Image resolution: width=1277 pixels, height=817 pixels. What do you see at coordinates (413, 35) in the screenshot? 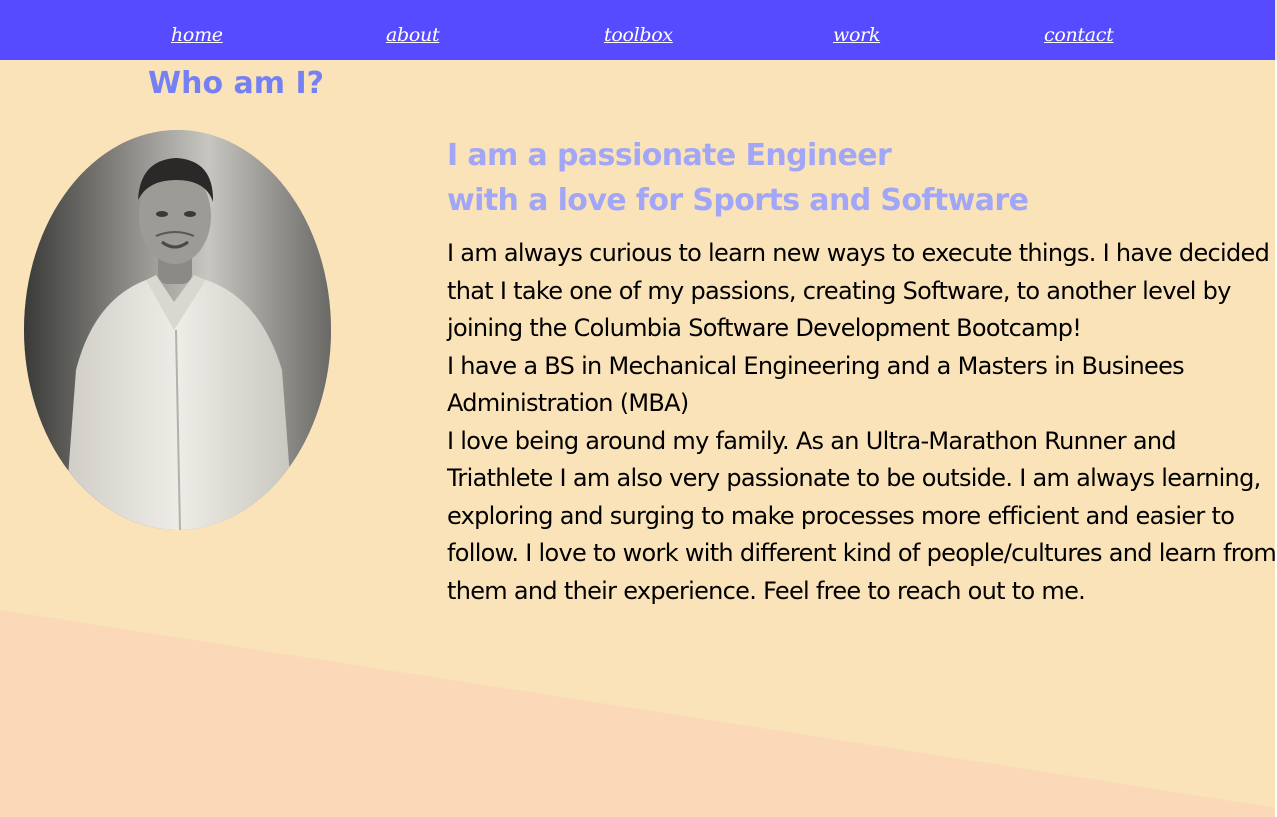
I see `nav-link-about: about` at bounding box center [413, 35].